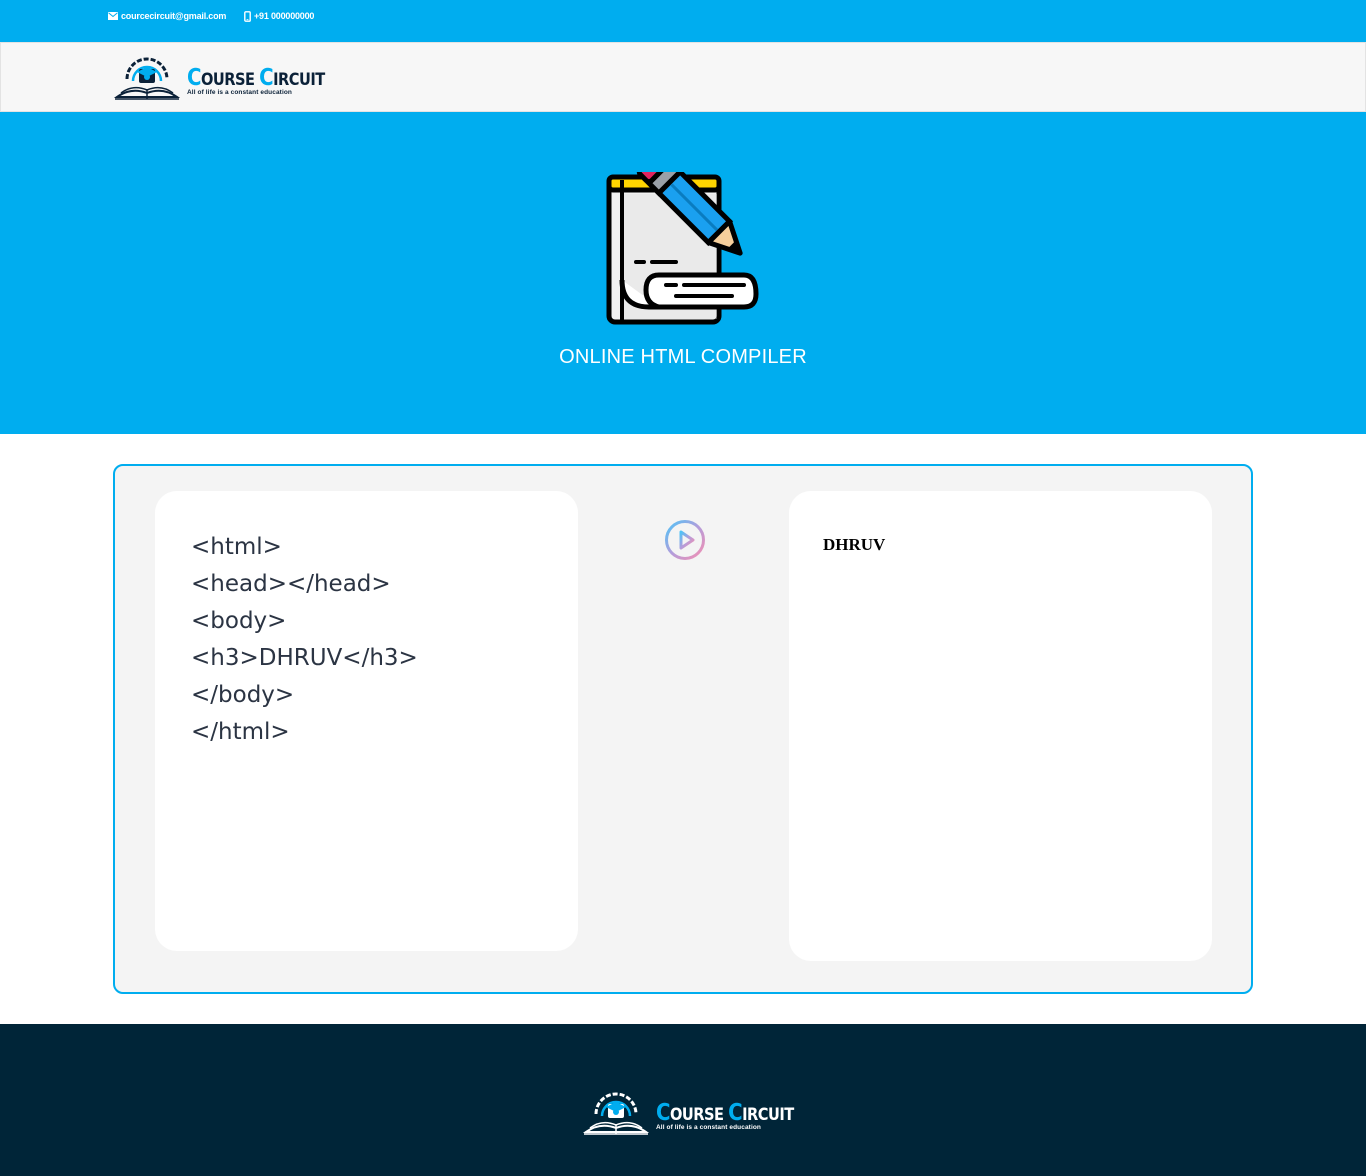 The height and width of the screenshot is (1176, 1366). Describe the element at coordinates (247, 16) in the screenshot. I see `mobile-phone-icon` at that location.